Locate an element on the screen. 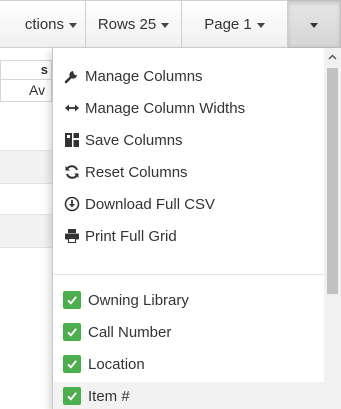 This screenshot has height=409, width=341. wrench-icon is located at coordinates (72, 76).